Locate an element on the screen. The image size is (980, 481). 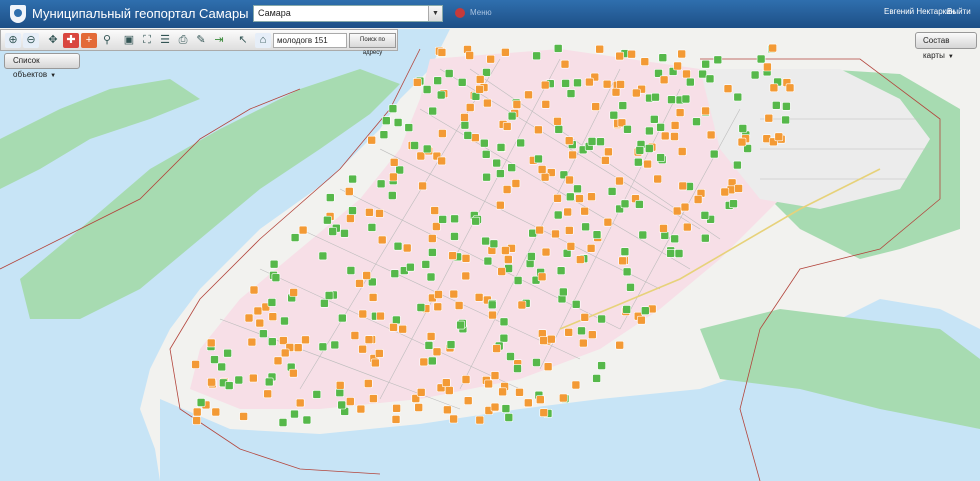
address-icon: ⌂ is located at coordinates (263, 40).